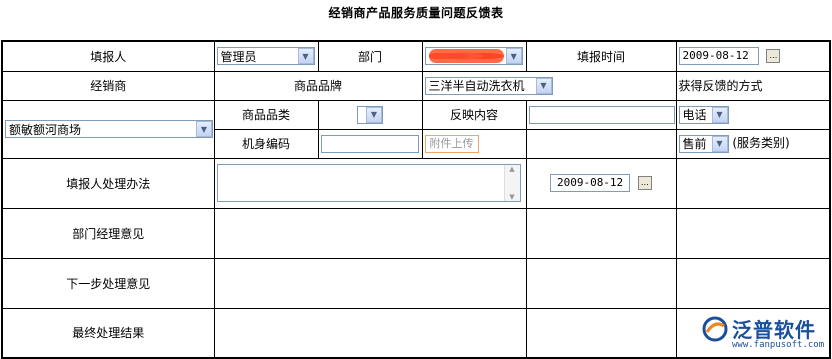 The image size is (832, 359). What do you see at coordinates (318, 85) in the screenshot?
I see `brand-label: 商品品牌` at bounding box center [318, 85].